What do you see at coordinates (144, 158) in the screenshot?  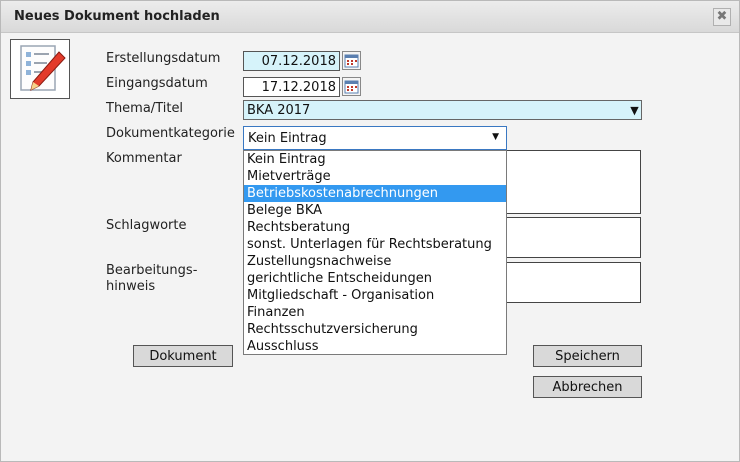 I see `comment-label: Kommentar` at bounding box center [144, 158].